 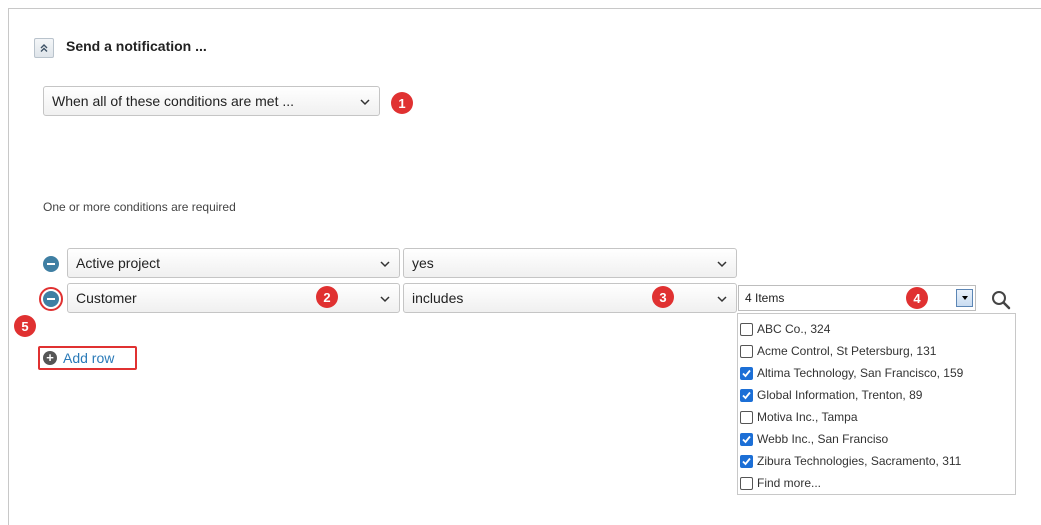 I want to click on double-chevron-up-icon, so click(x=44, y=48).